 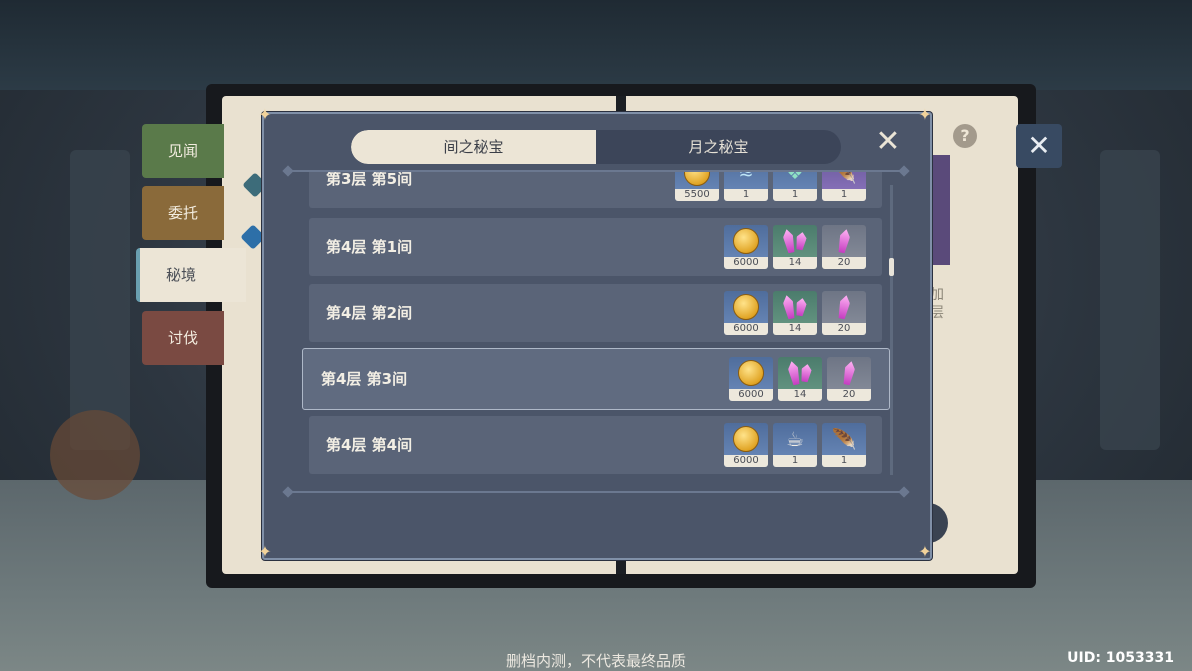 What do you see at coordinates (596, 492) in the screenshot?
I see `list-divider` at bounding box center [596, 492].